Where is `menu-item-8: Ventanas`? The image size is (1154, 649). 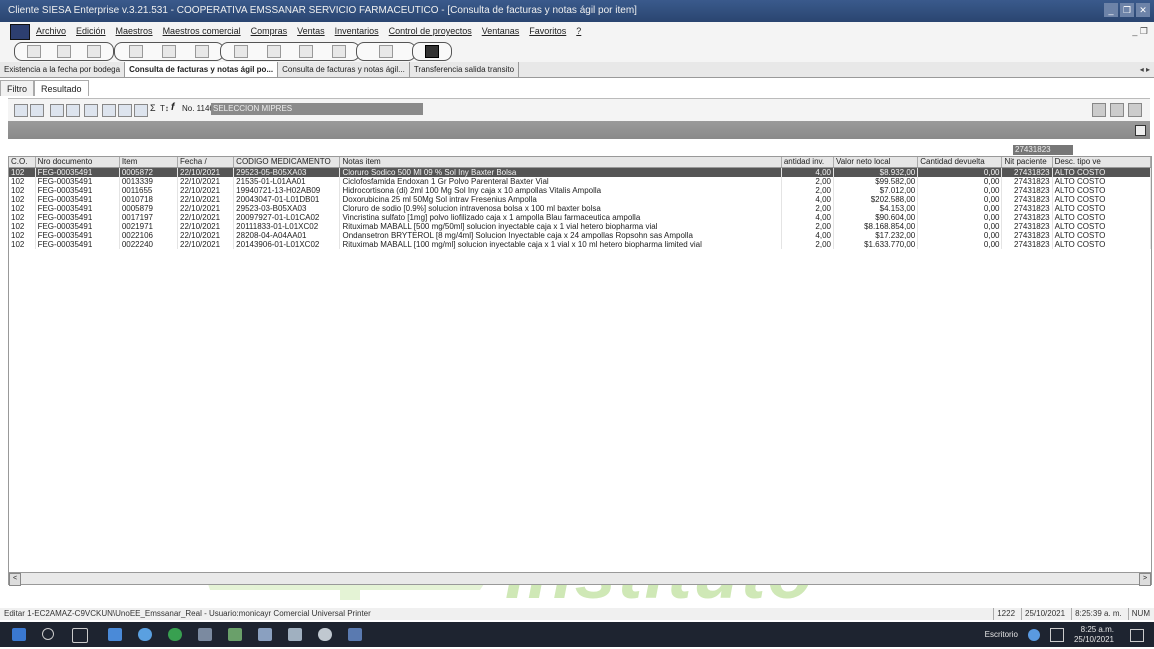 menu-item-8: Ventanas is located at coordinates (501, 31).